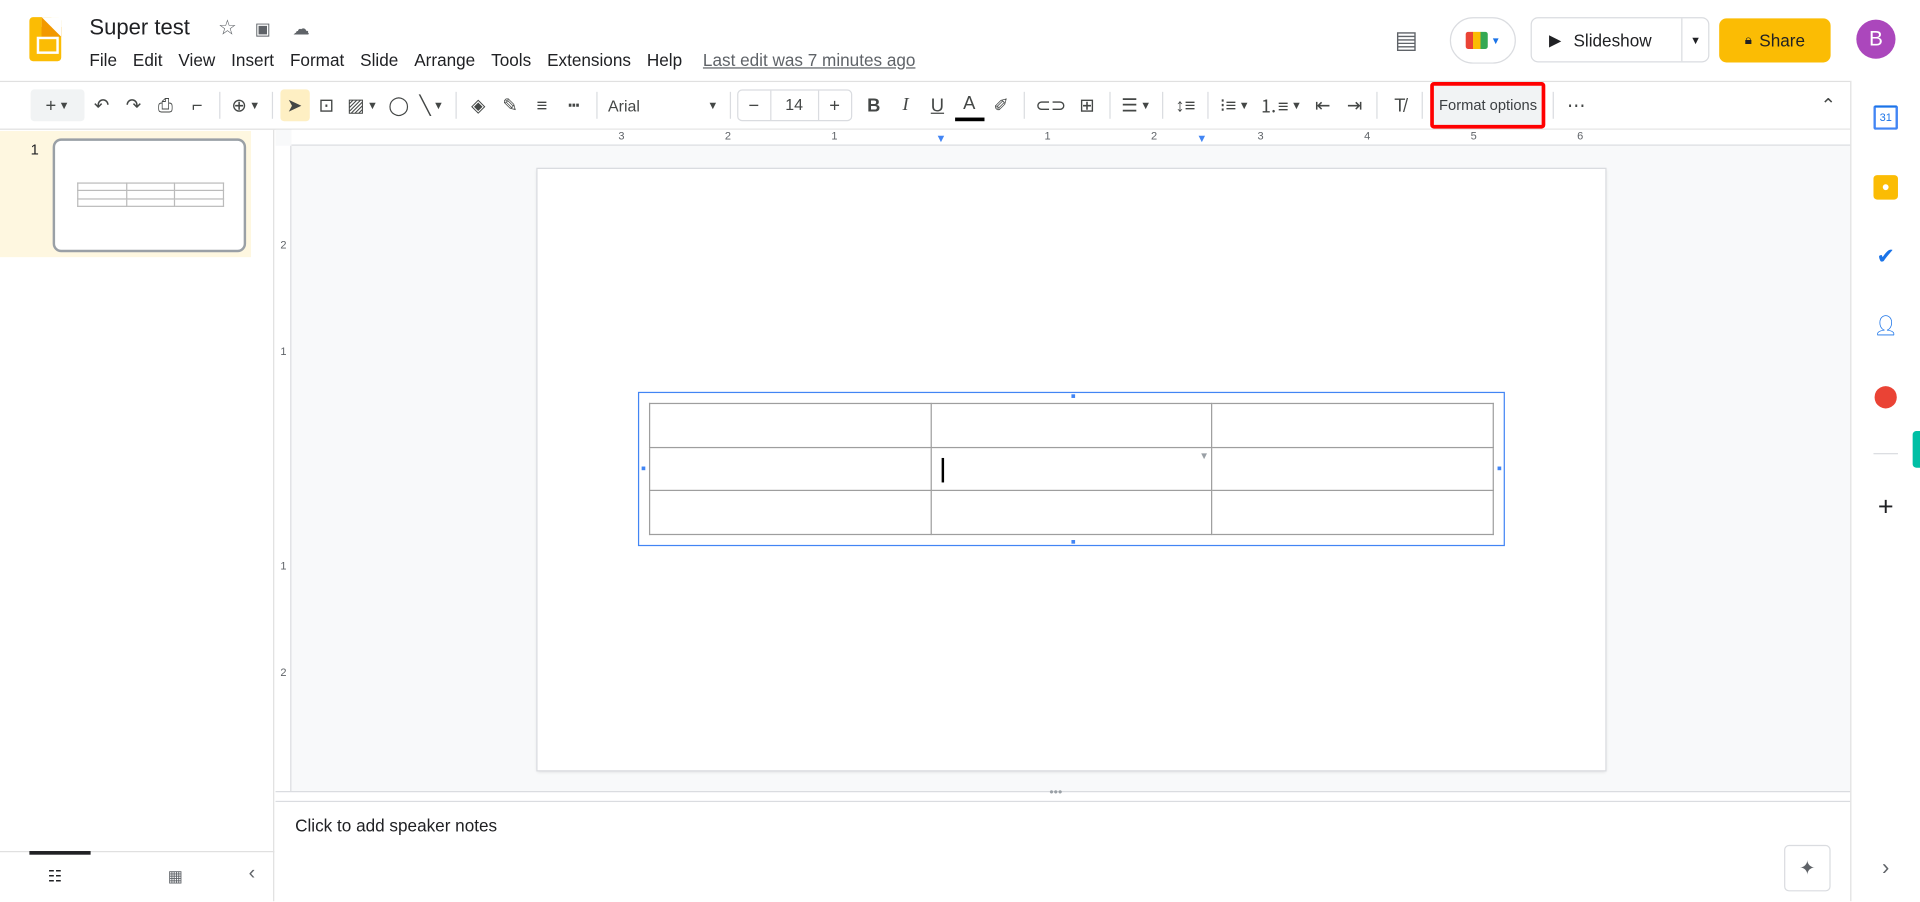 This screenshot has width=1920, height=902. I want to click on link-icon: ⊂⊃, so click(1051, 105).